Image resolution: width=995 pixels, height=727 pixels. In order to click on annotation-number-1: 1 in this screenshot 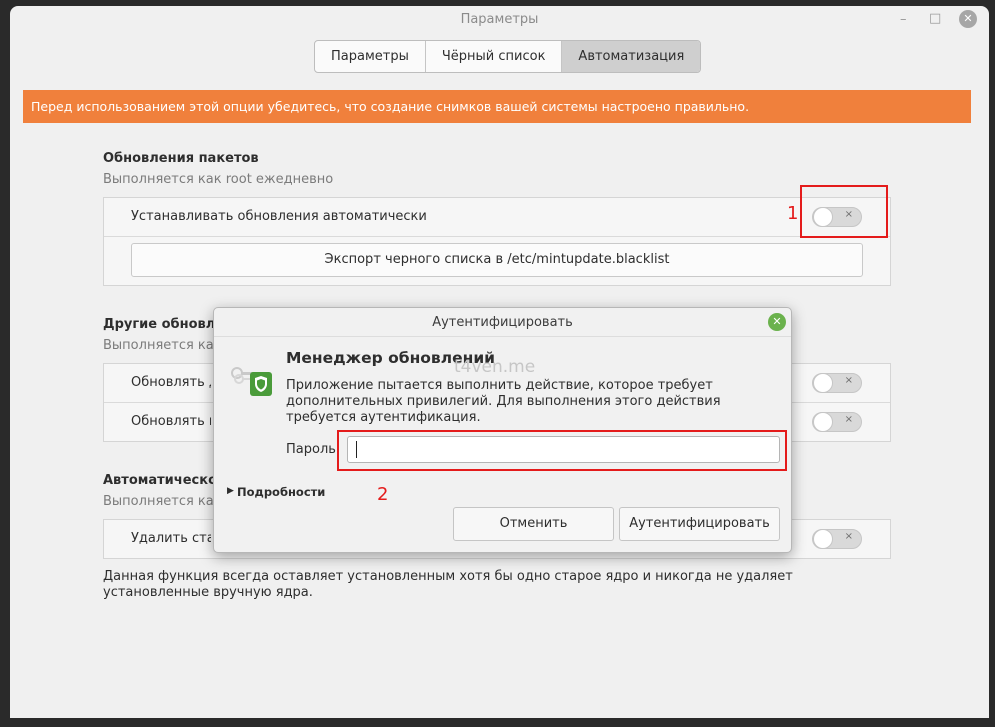, I will do `click(793, 213)`.